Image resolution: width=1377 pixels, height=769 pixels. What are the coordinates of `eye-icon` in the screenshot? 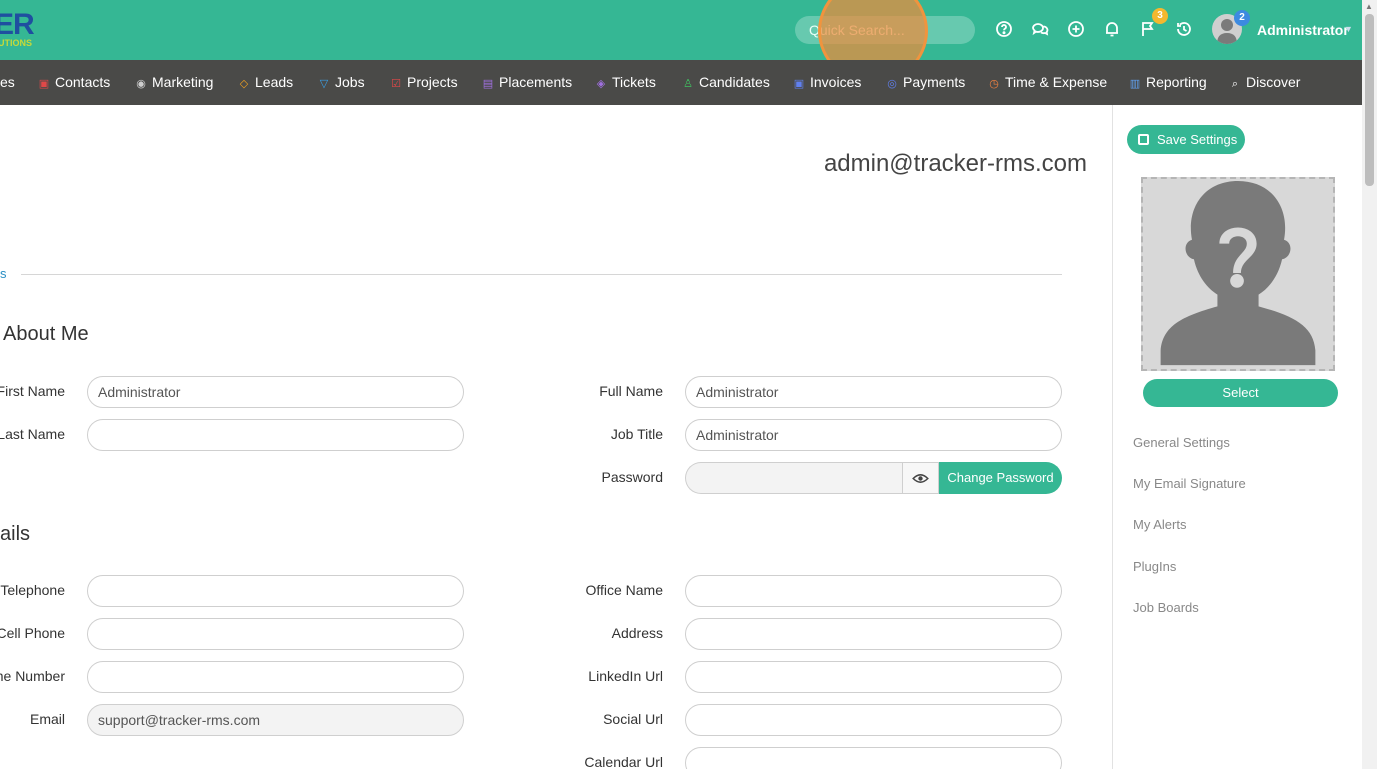 It's located at (920, 478).